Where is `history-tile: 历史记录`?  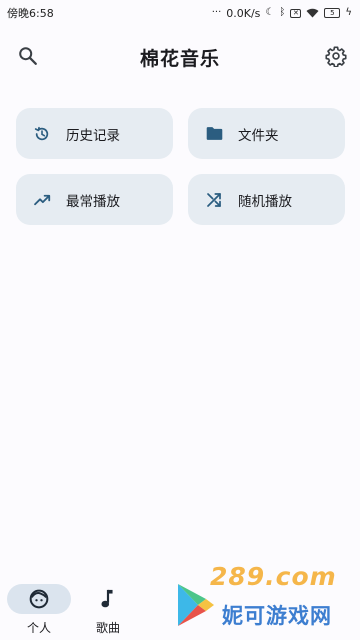
history-tile: 历史记录 is located at coordinates (94, 133).